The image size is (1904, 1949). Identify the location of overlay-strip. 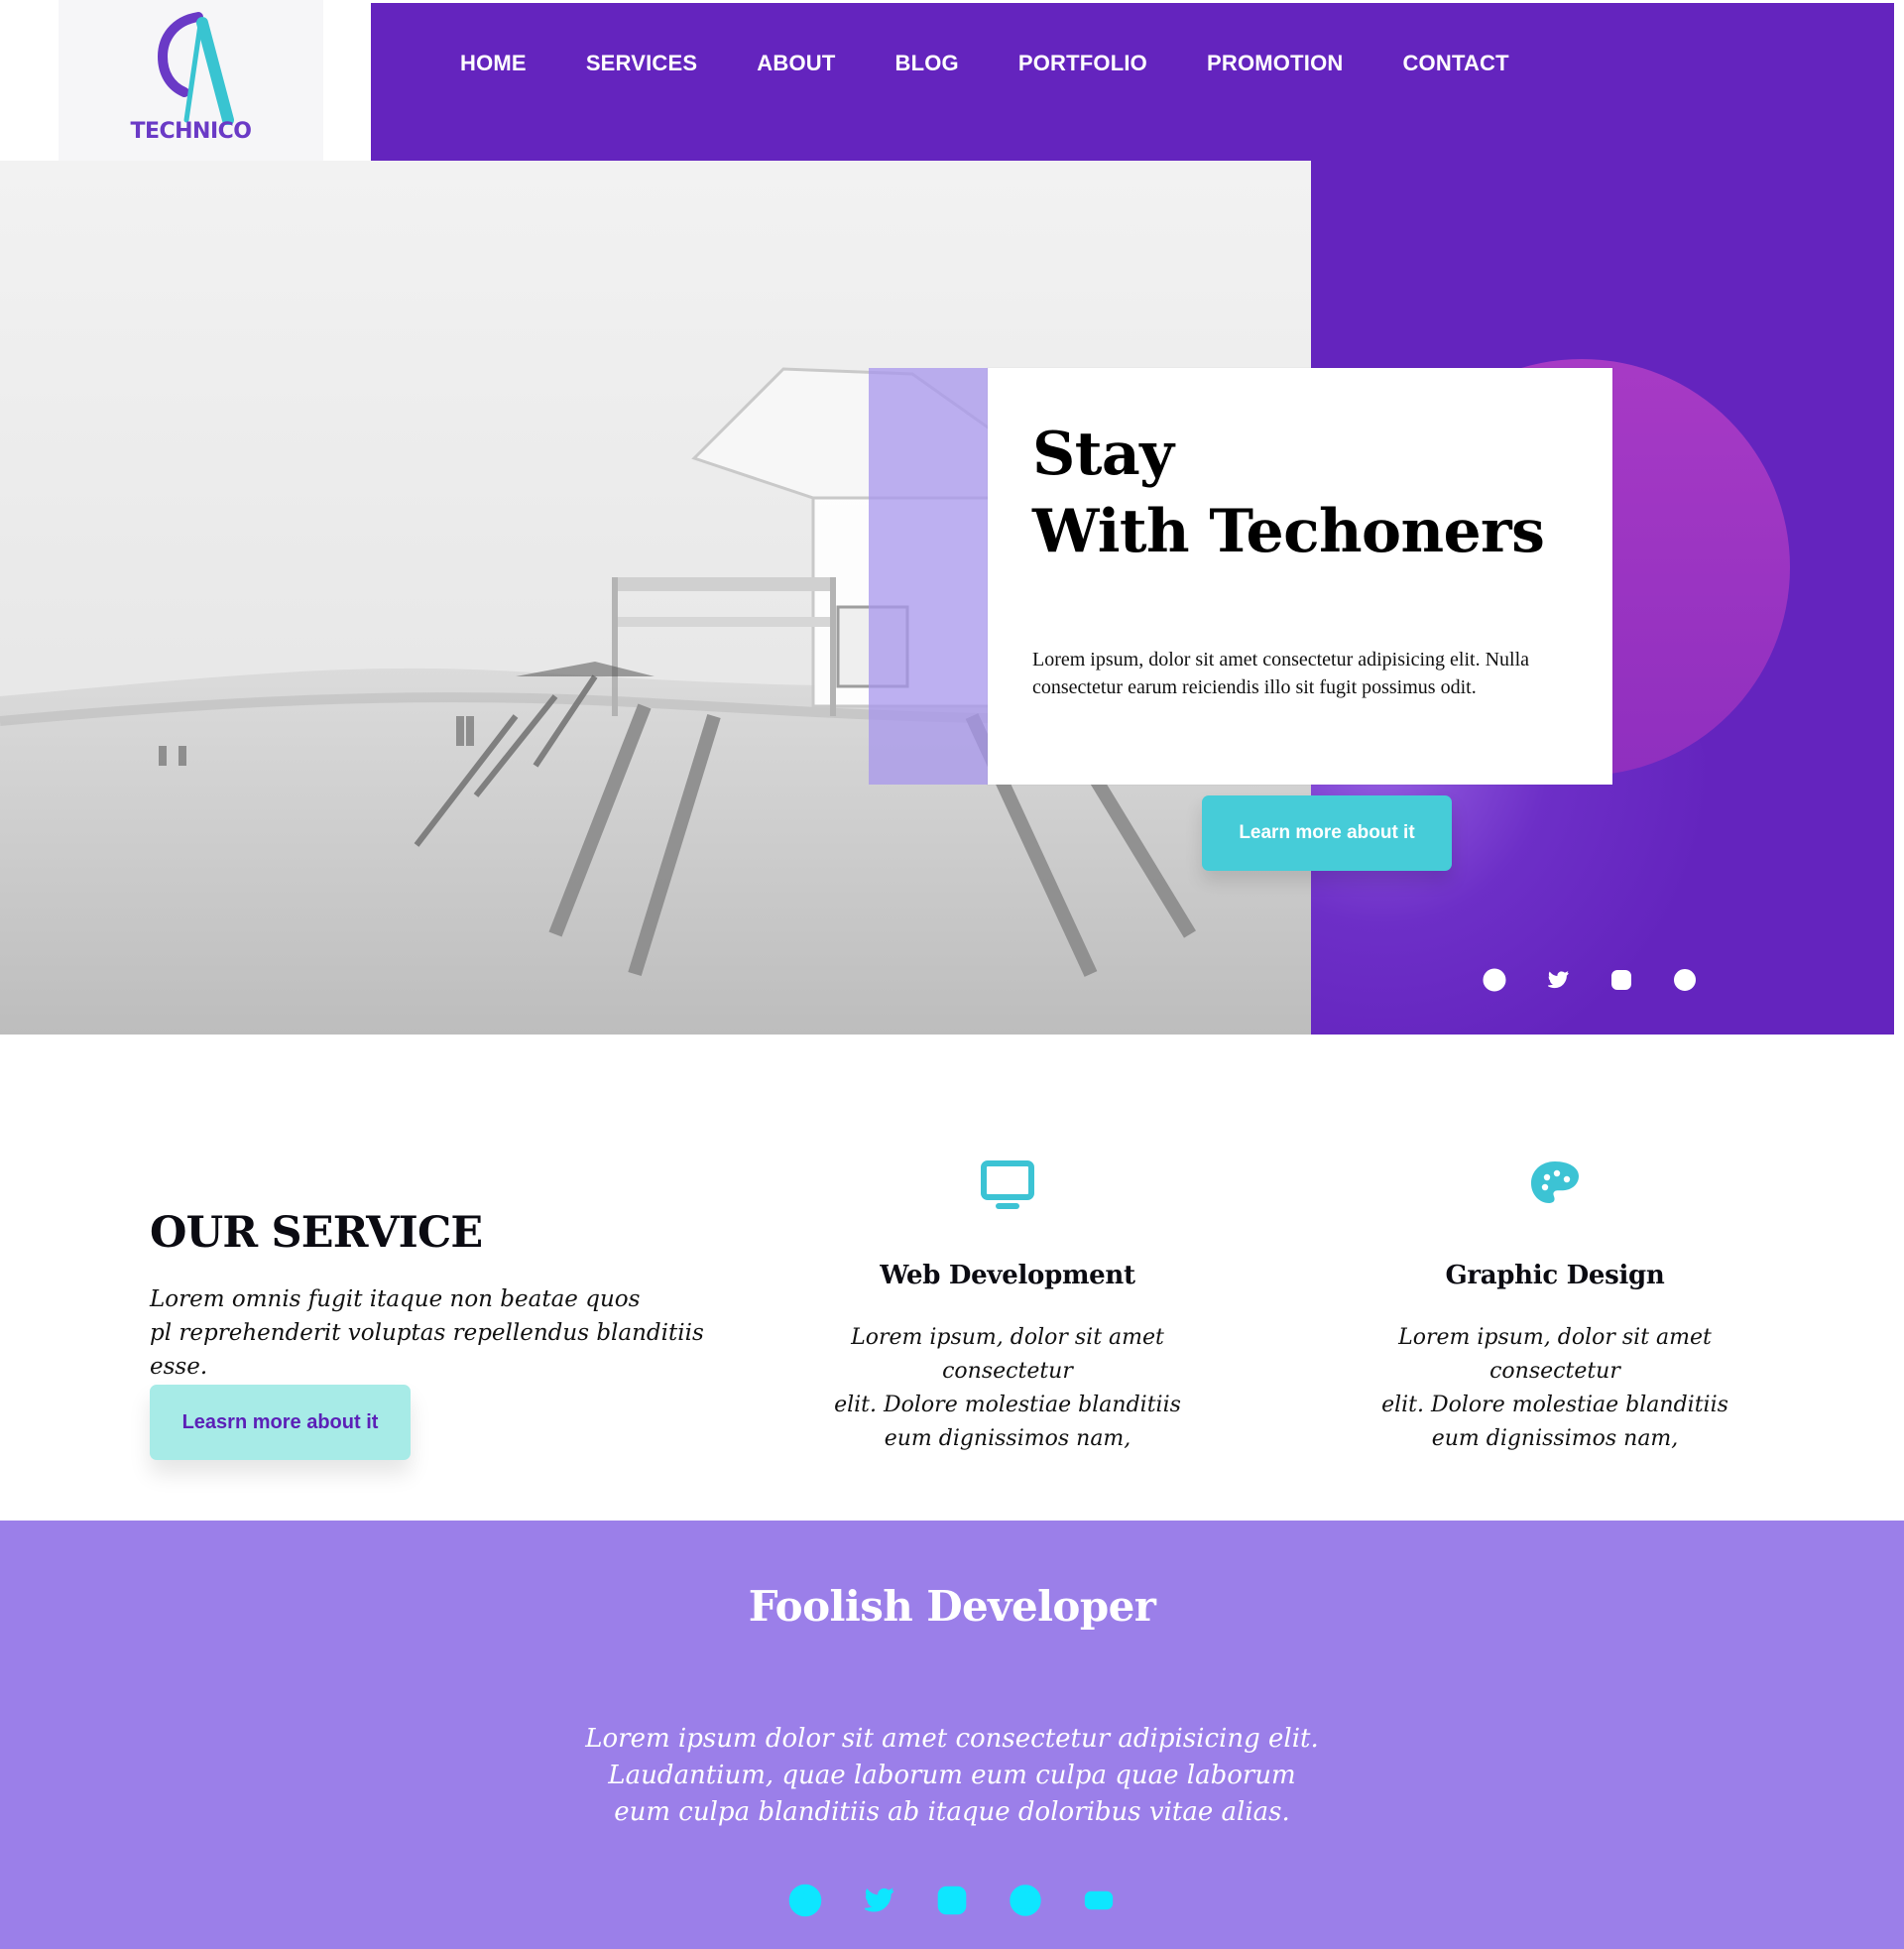
(928, 576).